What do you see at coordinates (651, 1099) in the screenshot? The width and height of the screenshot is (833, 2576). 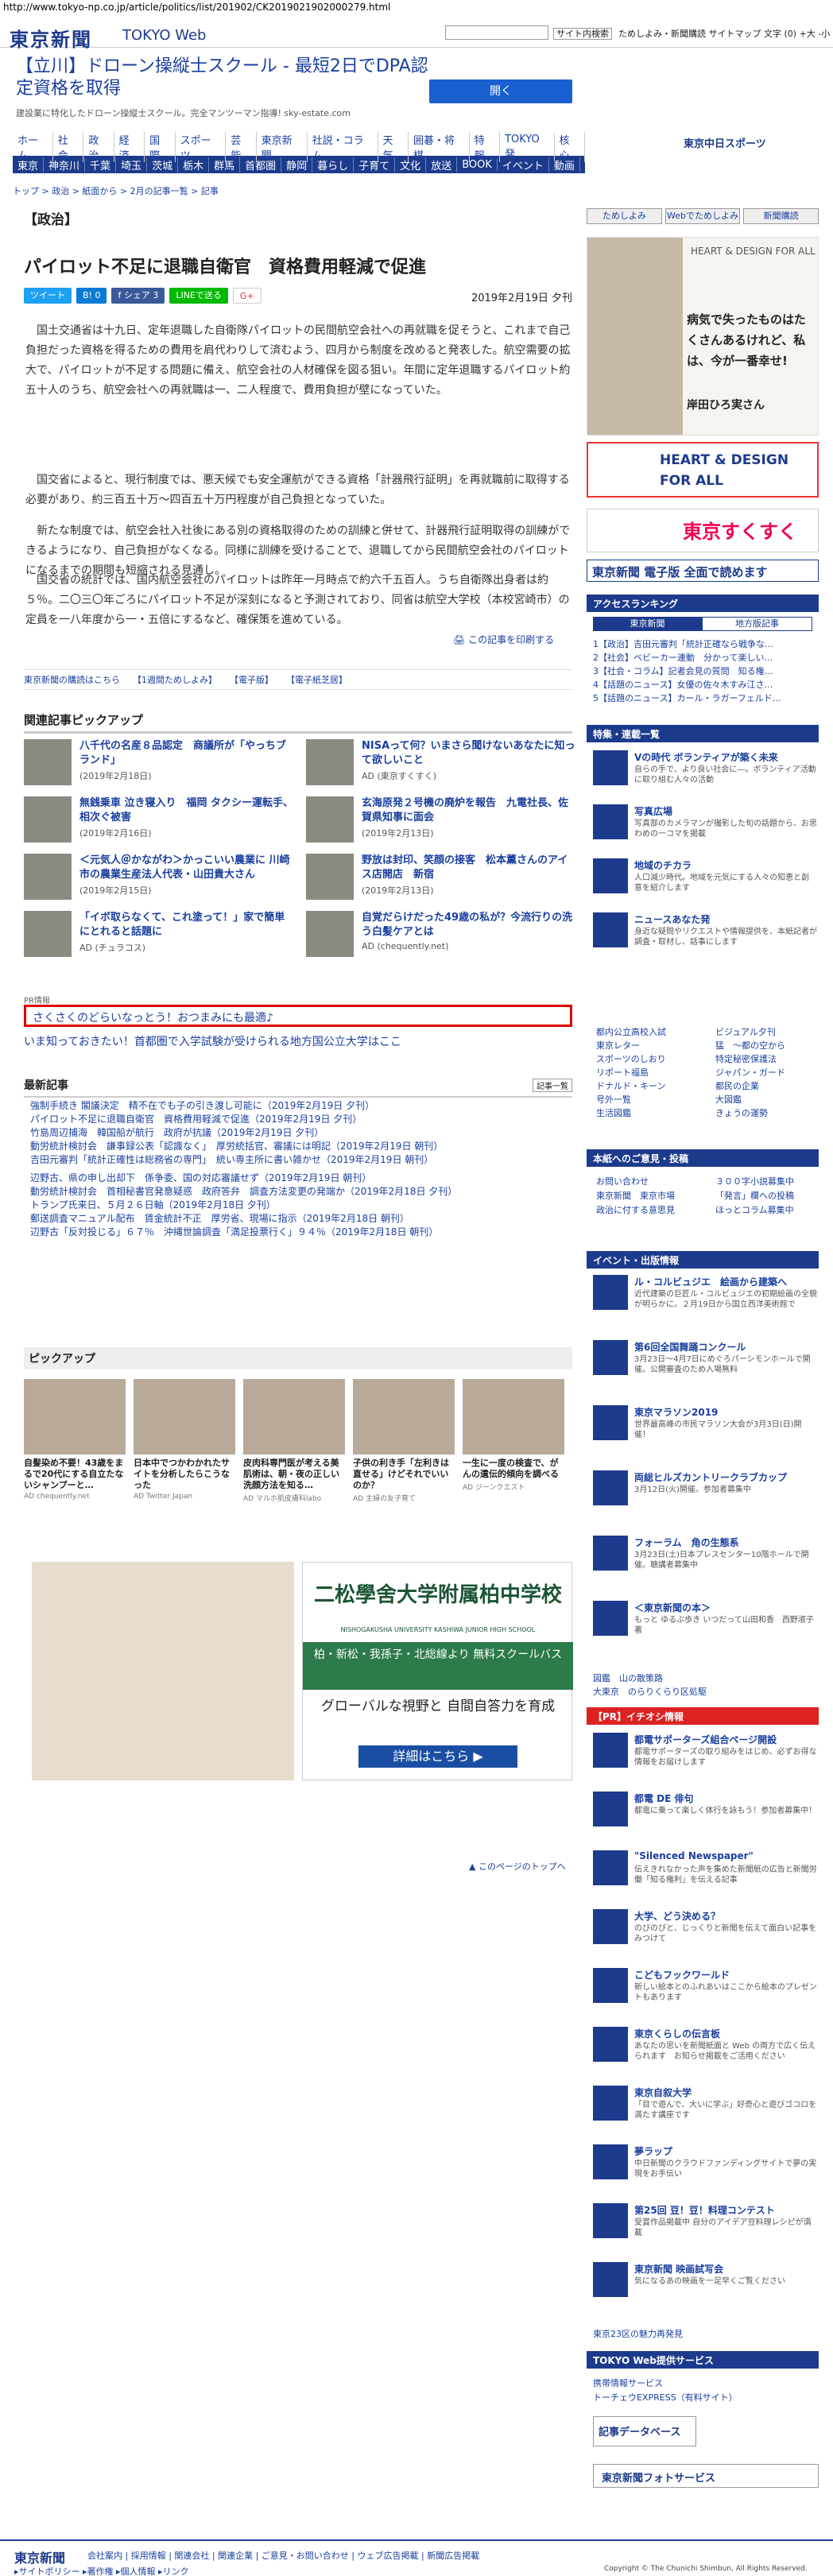 I see `category-link: 号外一覧` at bounding box center [651, 1099].